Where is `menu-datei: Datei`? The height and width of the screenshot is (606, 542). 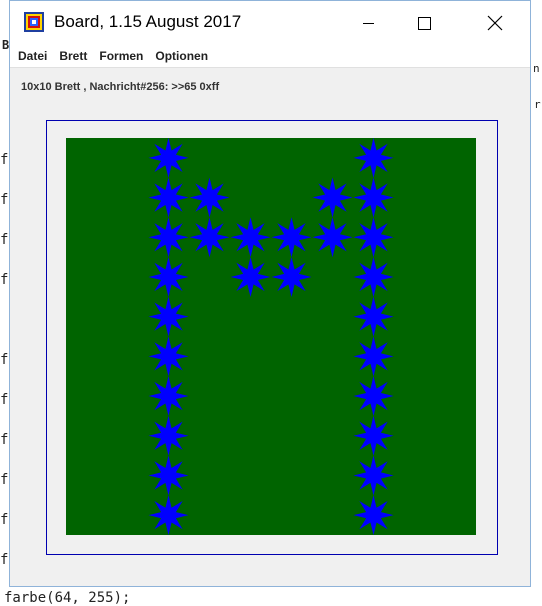
menu-datei: Datei is located at coordinates (32, 56).